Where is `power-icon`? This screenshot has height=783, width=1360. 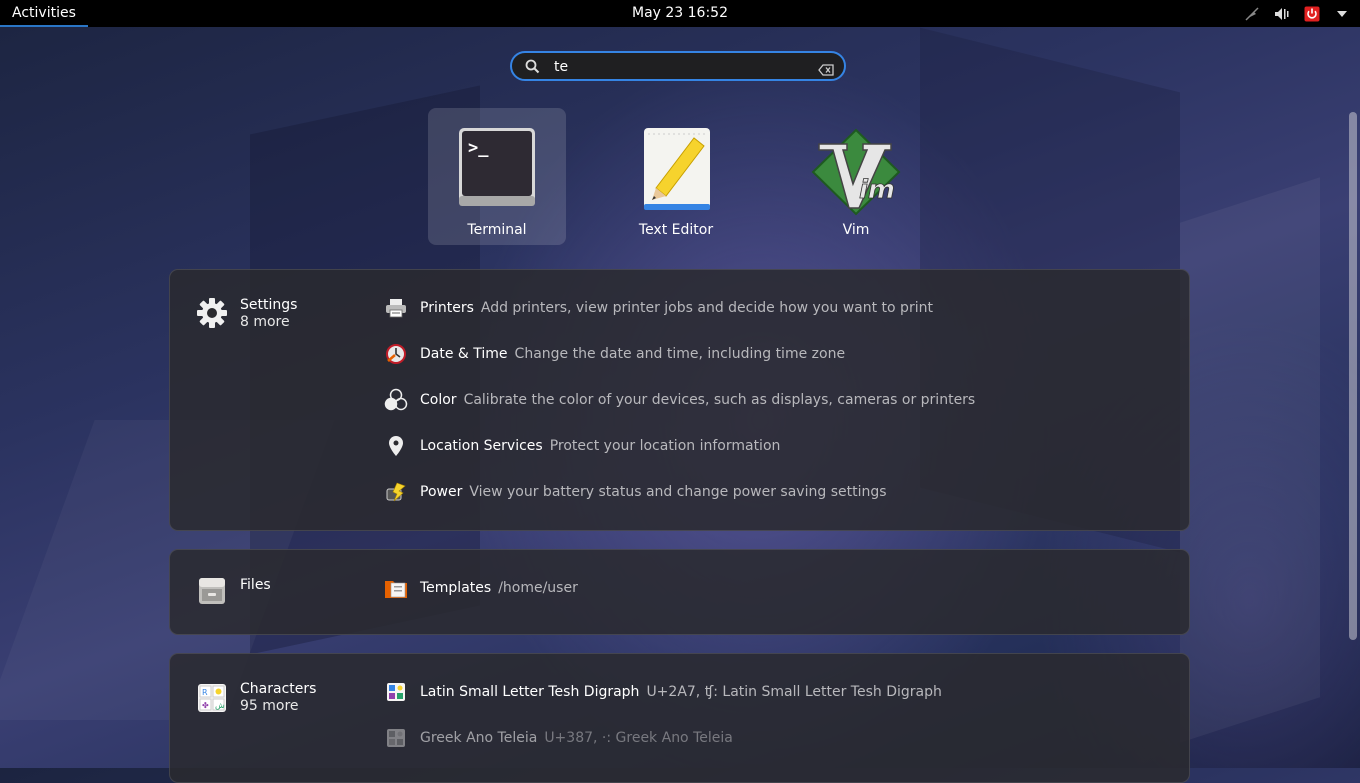
power-icon is located at coordinates (1312, 14).